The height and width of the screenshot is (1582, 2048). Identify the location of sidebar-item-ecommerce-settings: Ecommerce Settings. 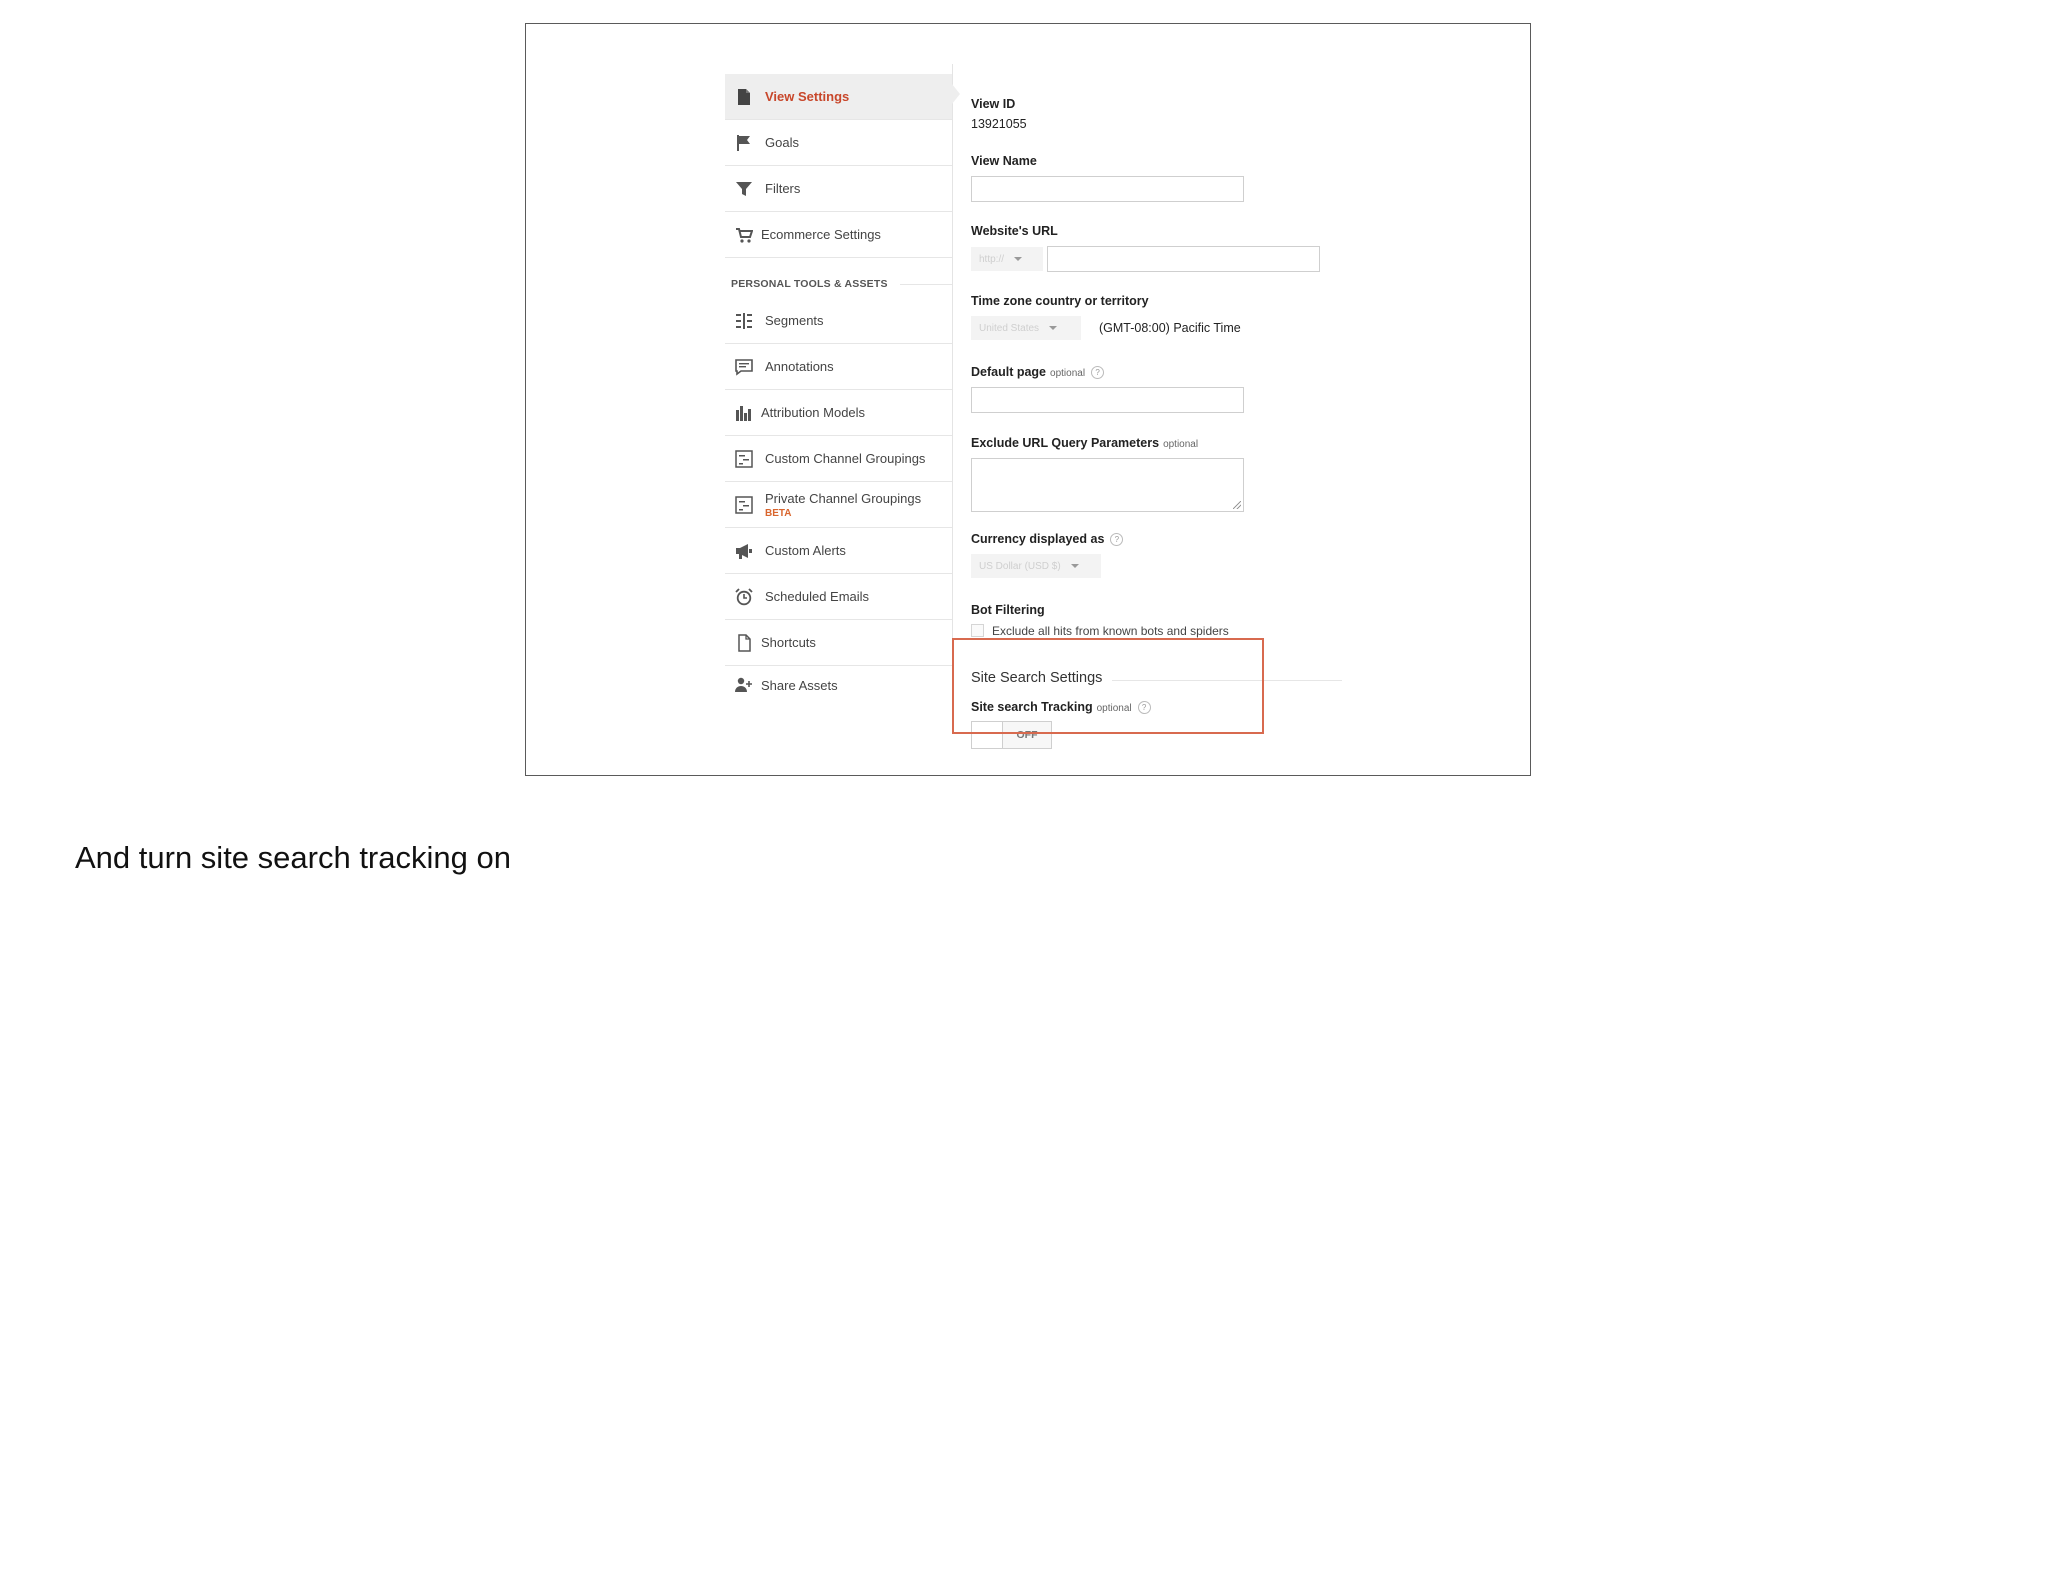
(838, 235).